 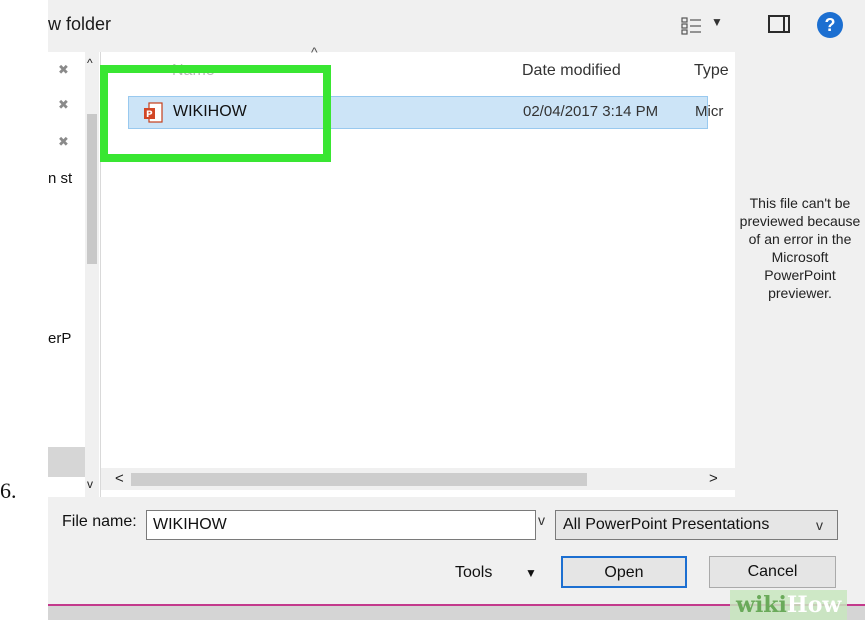 I want to click on file-name-value: WIKIHOW, so click(x=190, y=524).